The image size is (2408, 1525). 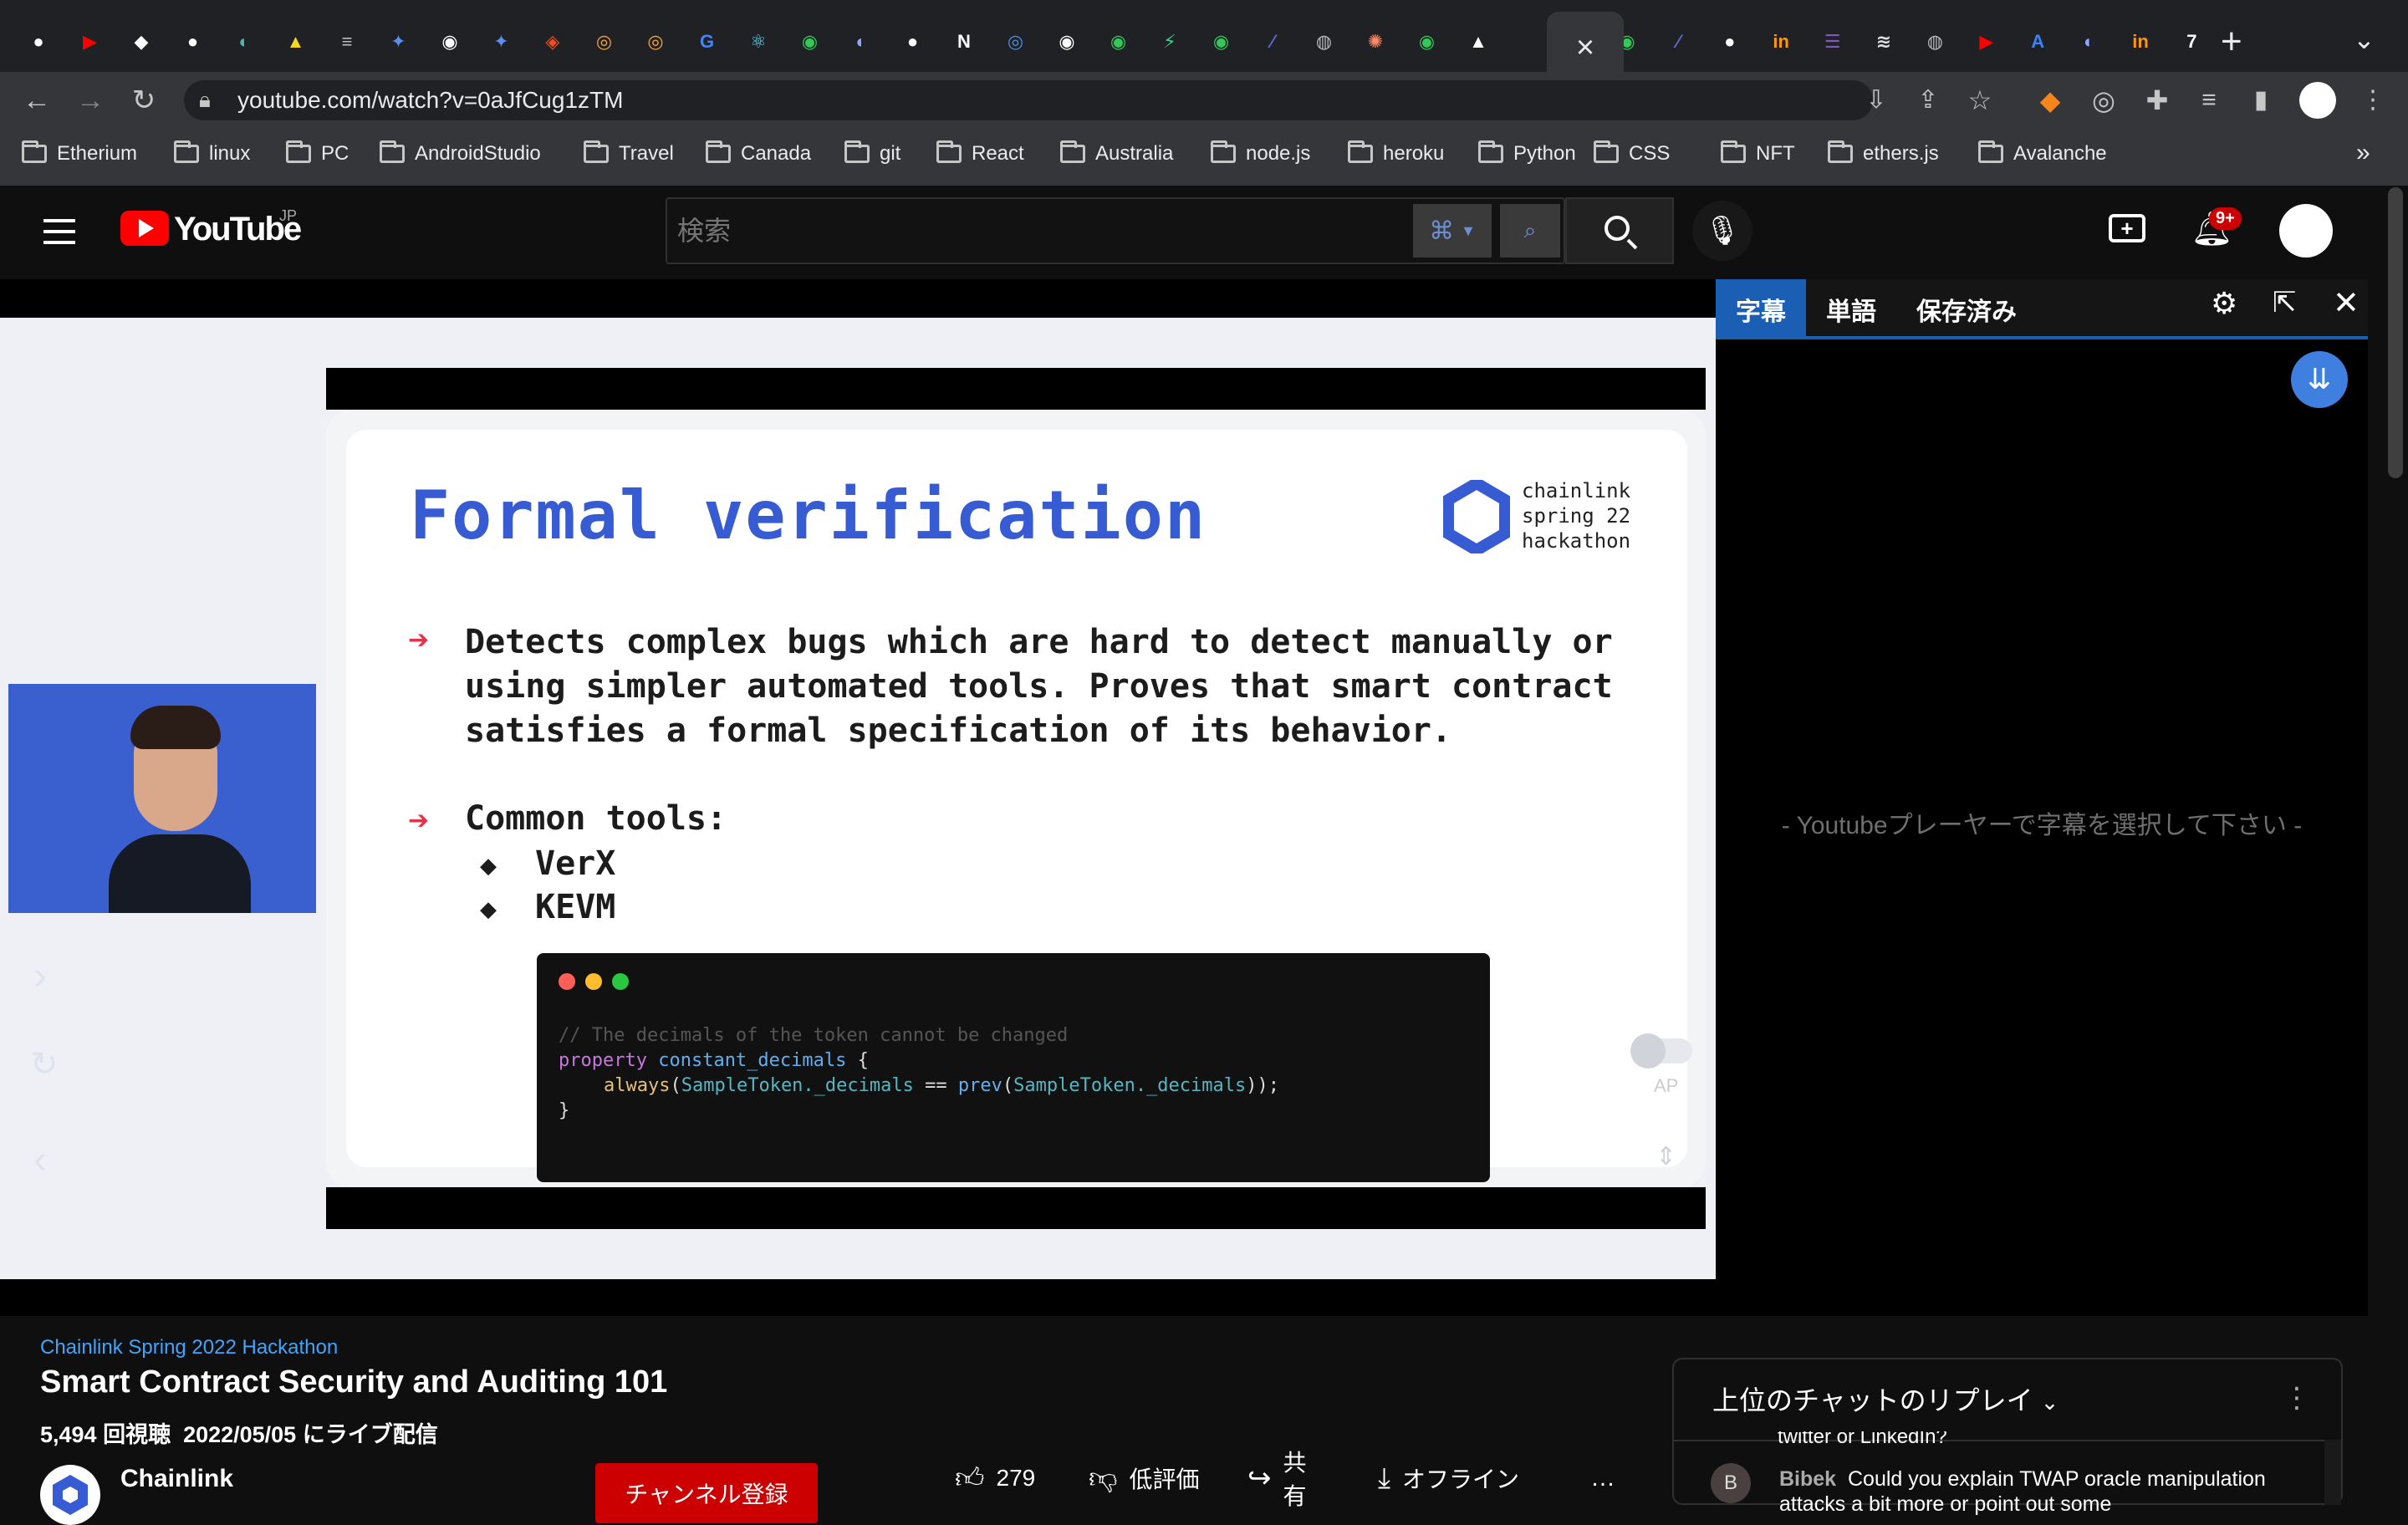 I want to click on expand-icon: ⇕, so click(x=1666, y=1156).